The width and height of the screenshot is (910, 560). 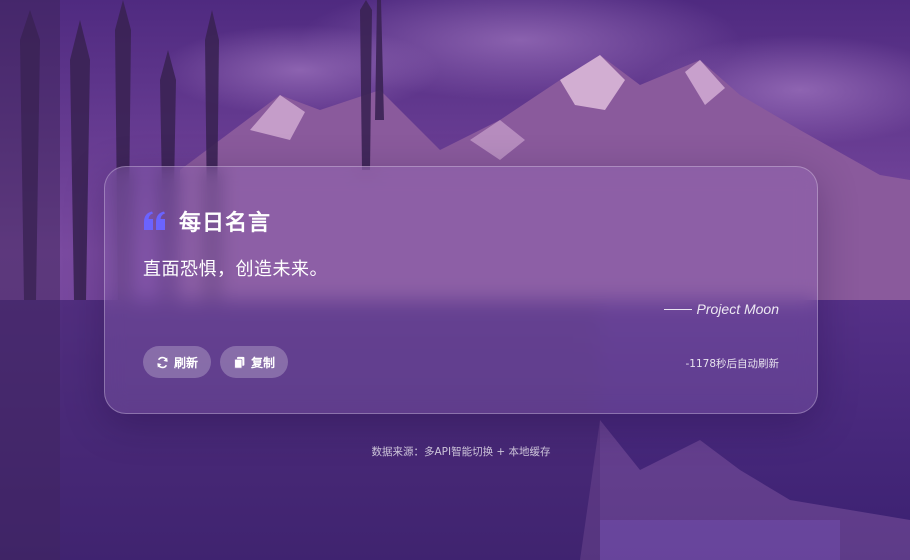 I want to click on button-row: 刷新 复制, so click(x=220, y=362).